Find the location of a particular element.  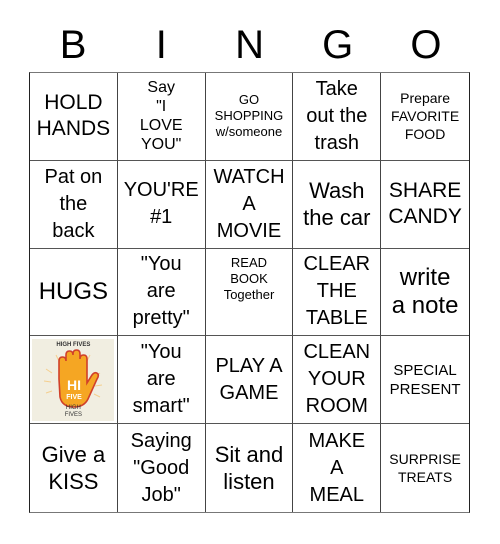

bingo-cell: WATCH A MOVIE is located at coordinates (249, 204).